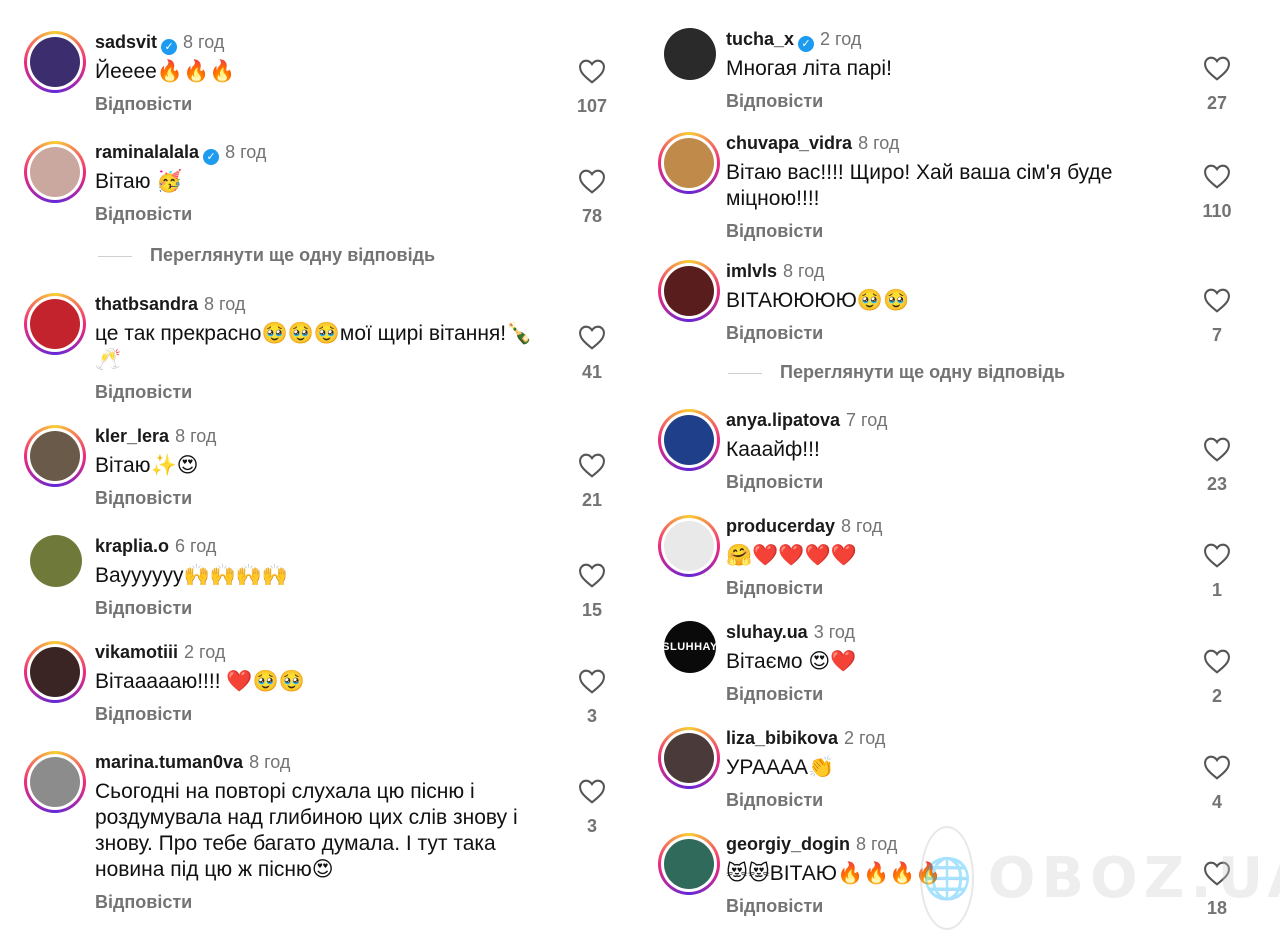 The width and height of the screenshot is (1280, 949). What do you see at coordinates (791, 555) in the screenshot?
I see `comment-text: 🤗❤️❤️❤️❤️` at bounding box center [791, 555].